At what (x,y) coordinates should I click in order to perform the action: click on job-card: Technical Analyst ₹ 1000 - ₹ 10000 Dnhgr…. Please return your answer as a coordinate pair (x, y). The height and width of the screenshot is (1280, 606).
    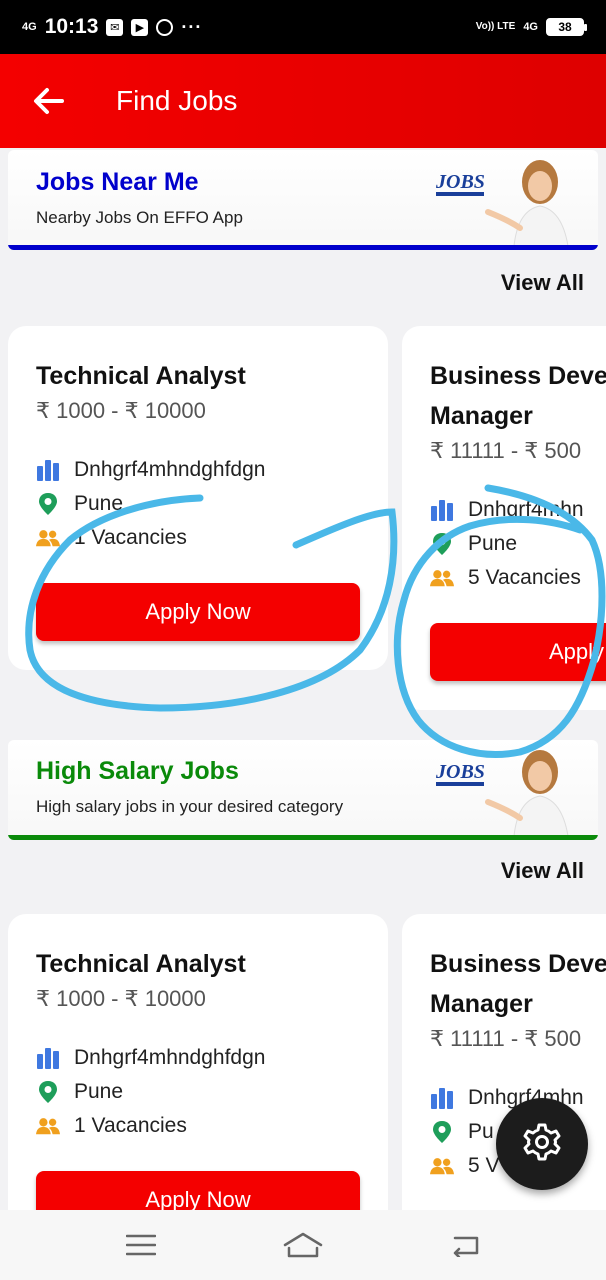
    Looking at the image, I should click on (198, 1064).